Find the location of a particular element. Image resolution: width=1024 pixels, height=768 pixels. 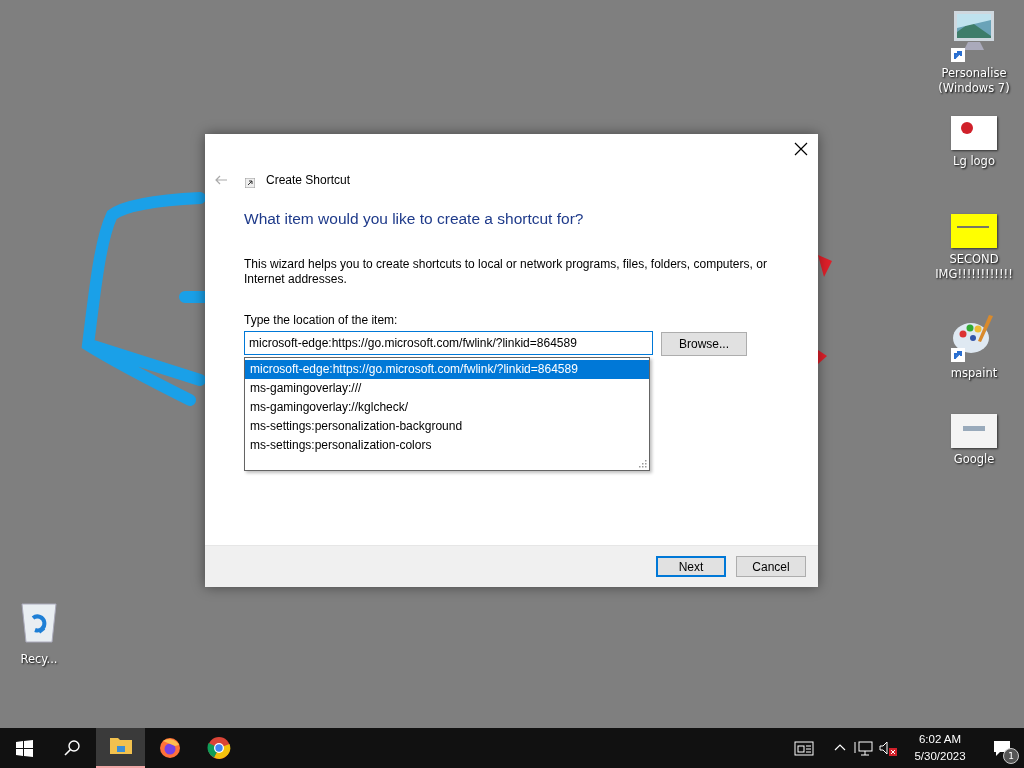

time-text: 6:02 AM is located at coordinates (940, 739).